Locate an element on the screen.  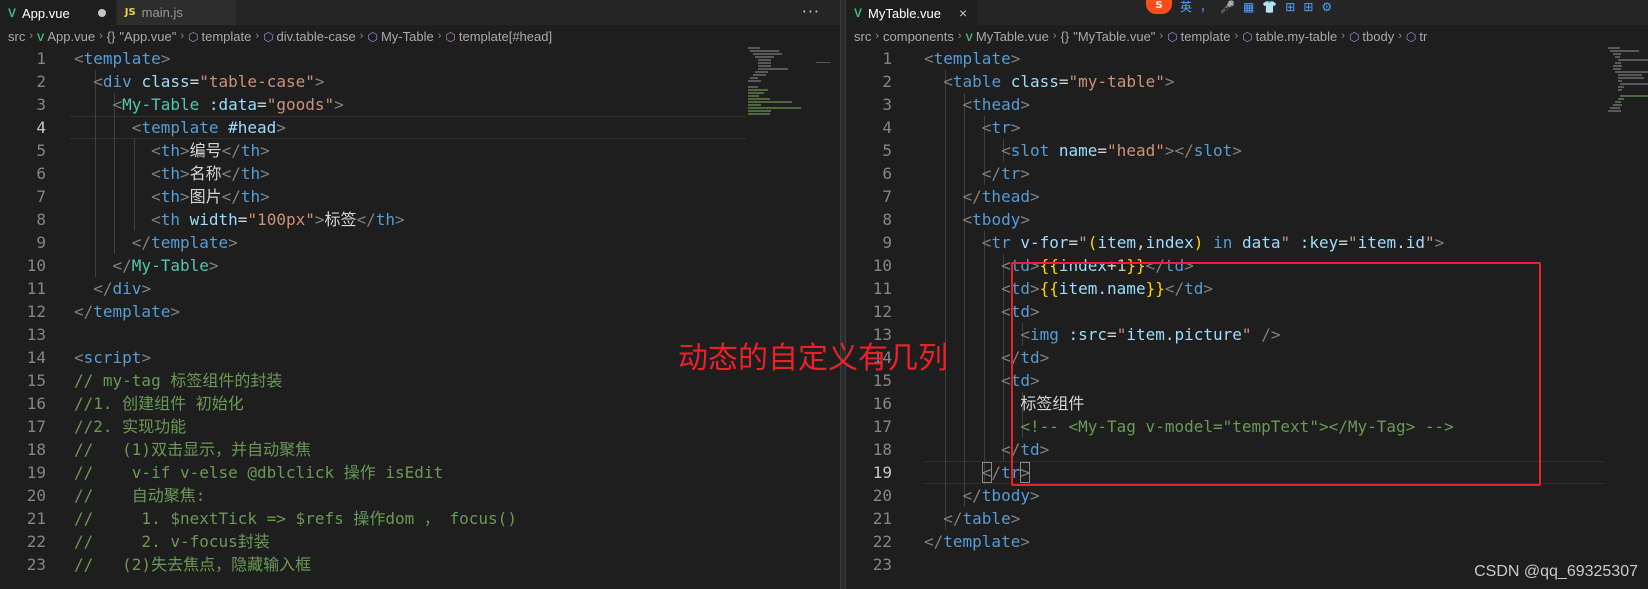
tab-app-vue: V App.vue is located at coordinates (58, 12).